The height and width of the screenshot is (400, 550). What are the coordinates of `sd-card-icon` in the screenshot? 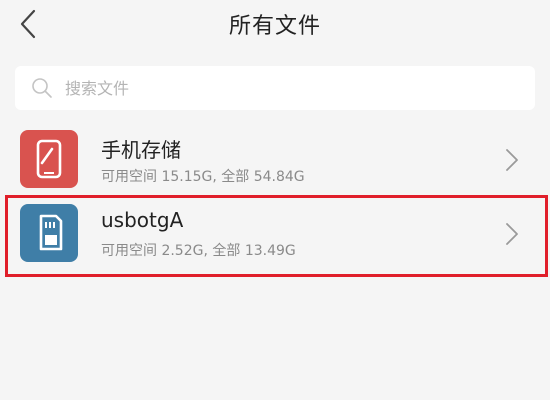 It's located at (51, 232).